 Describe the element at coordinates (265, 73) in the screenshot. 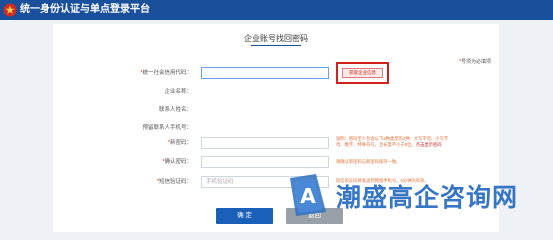

I see `credit-code-input` at that location.